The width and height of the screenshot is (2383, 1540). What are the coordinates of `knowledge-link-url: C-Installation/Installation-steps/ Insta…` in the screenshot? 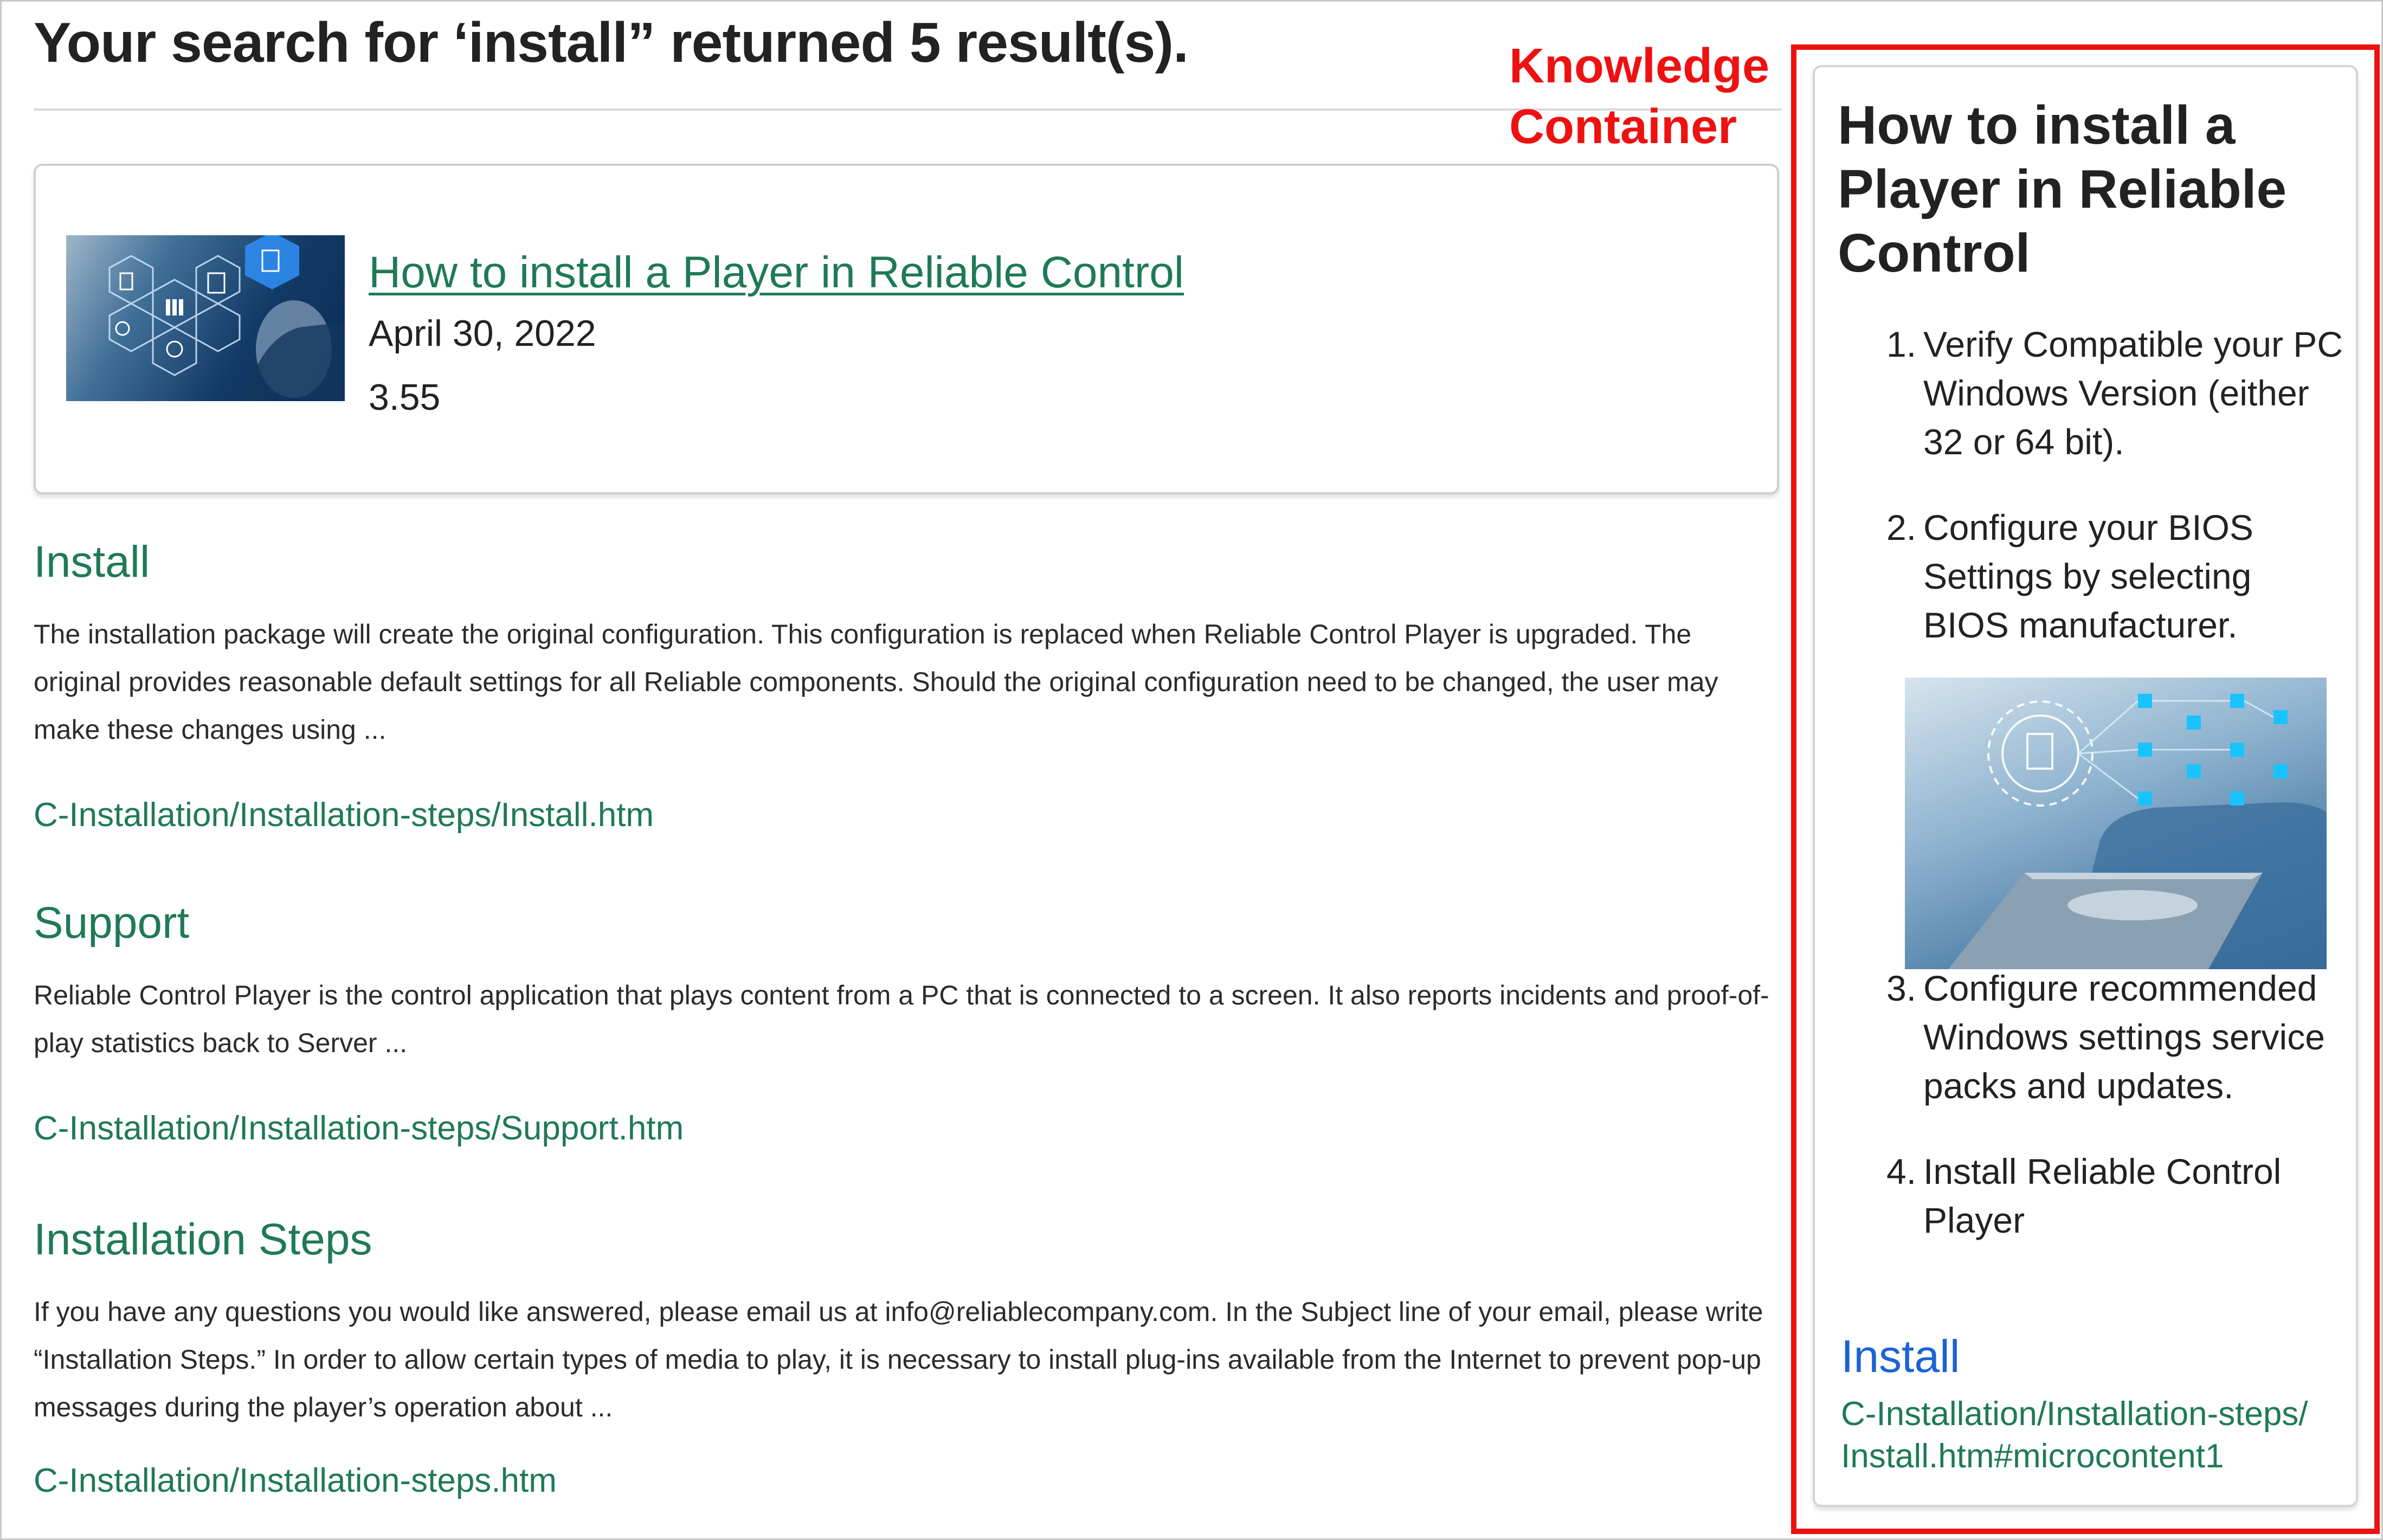 It's located at (2095, 1435).